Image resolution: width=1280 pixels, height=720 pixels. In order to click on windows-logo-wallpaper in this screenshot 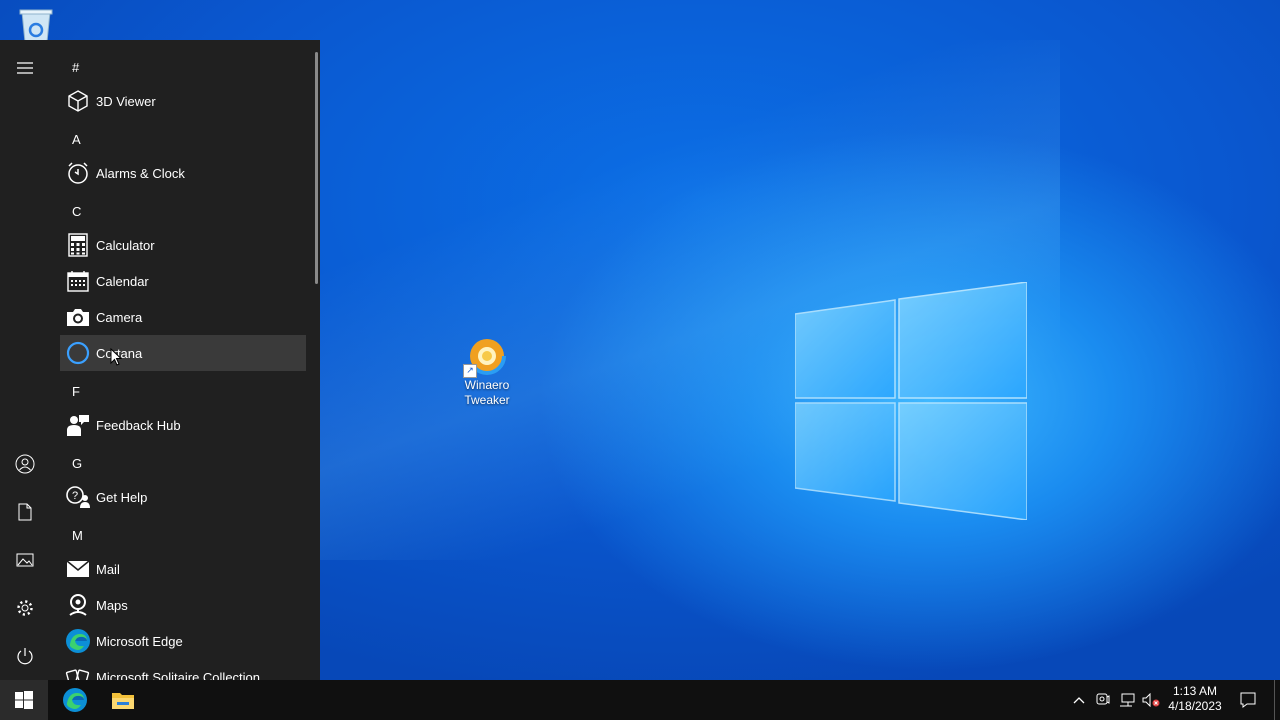, I will do `click(911, 401)`.